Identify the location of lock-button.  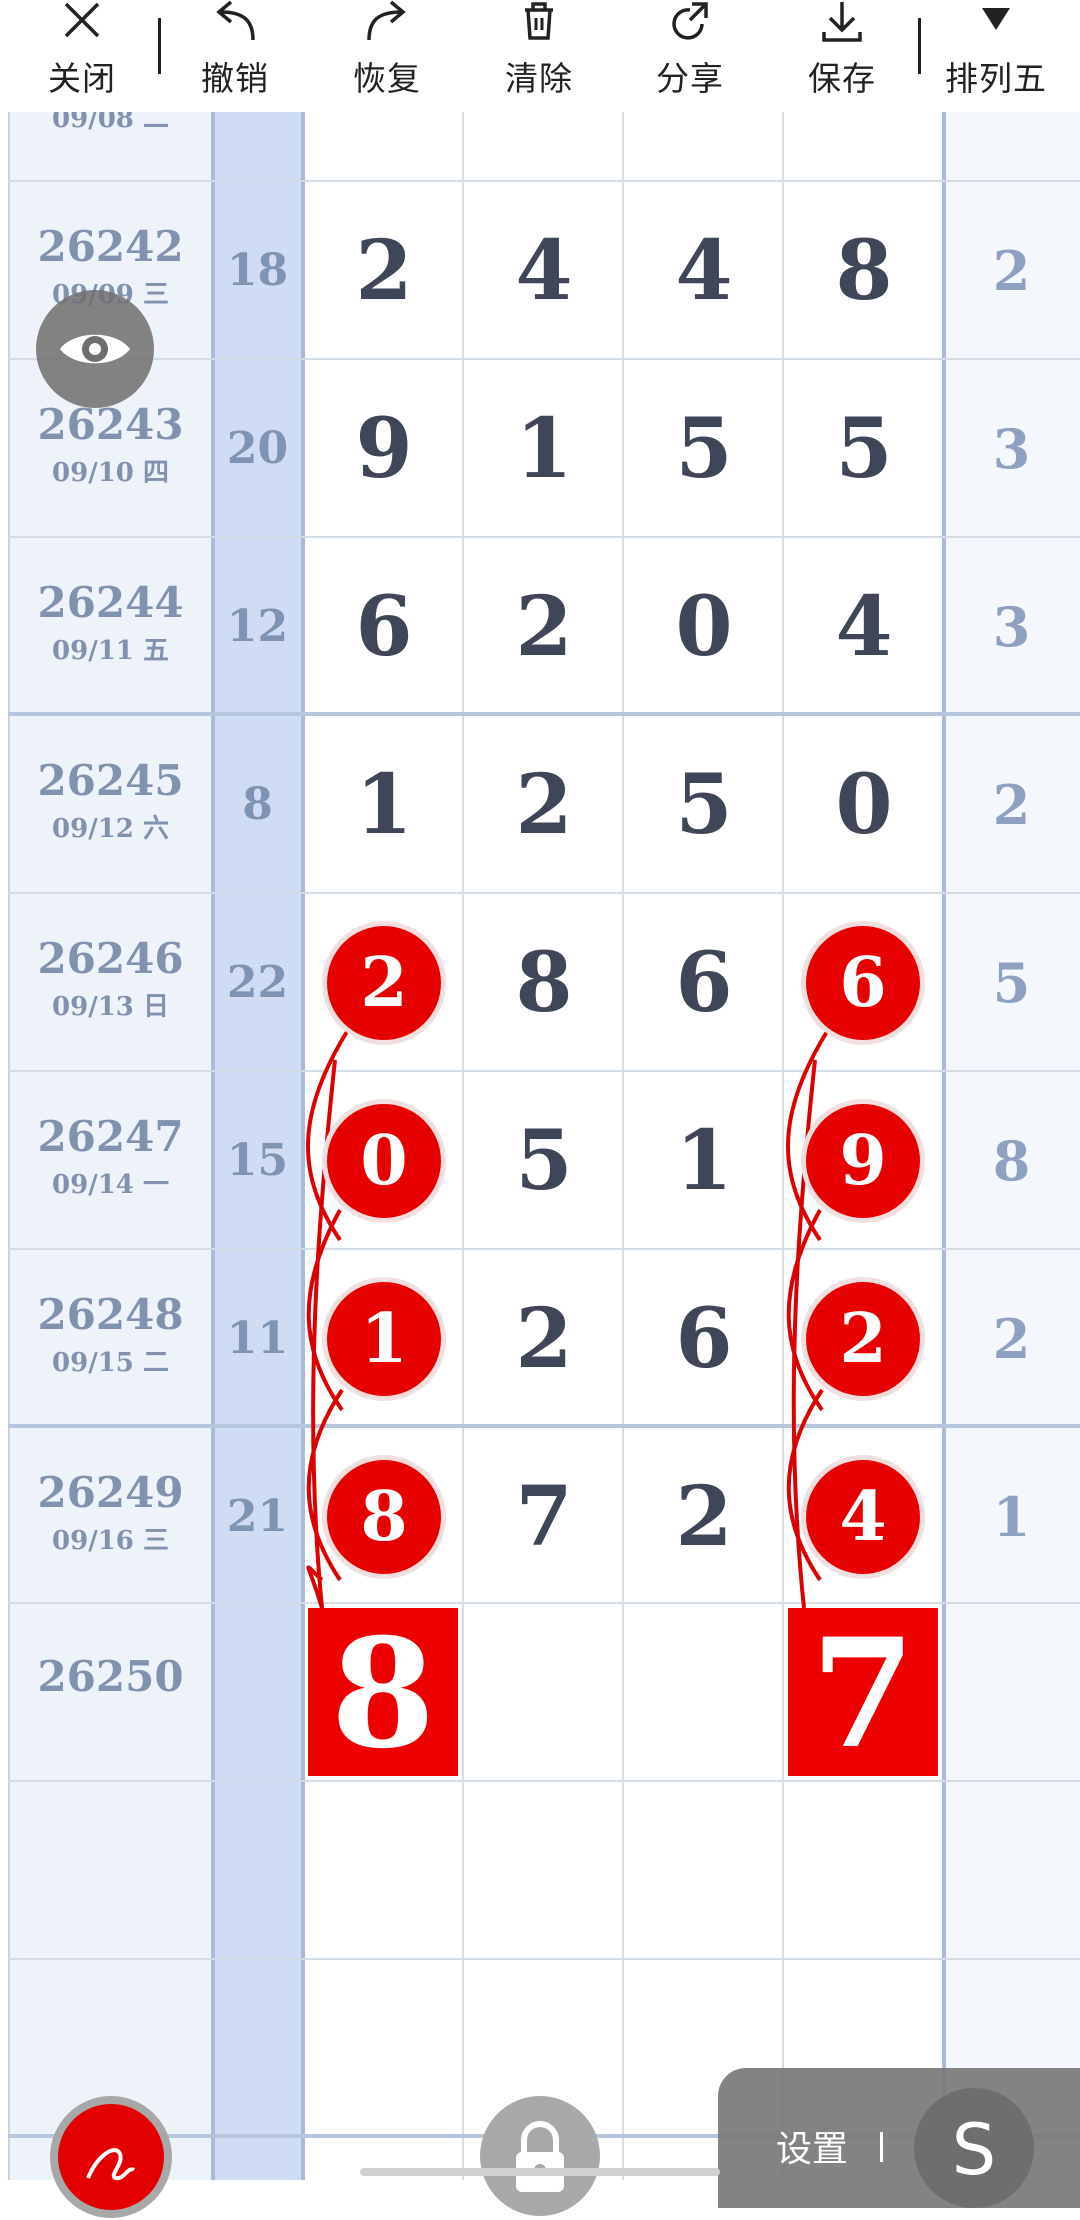
(540, 2156).